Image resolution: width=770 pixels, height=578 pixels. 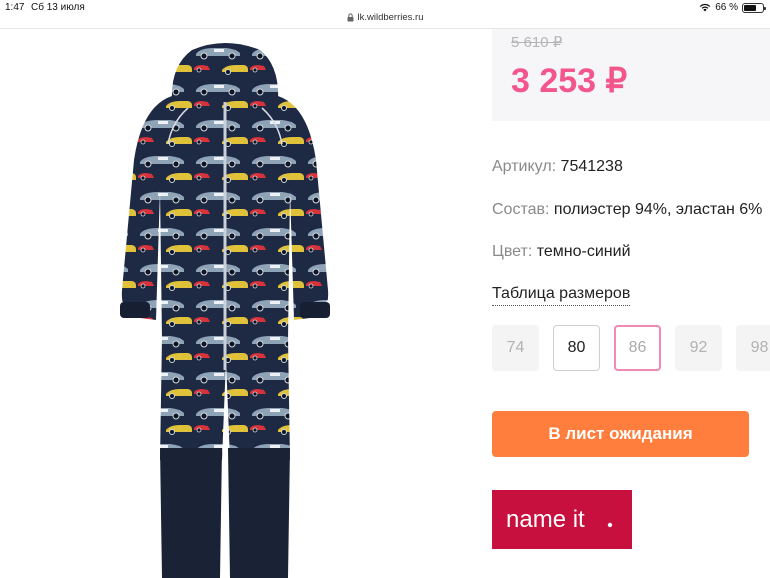 What do you see at coordinates (631, 75) in the screenshot?
I see `price-box: 5 610 ₽ 3 253 ₽` at bounding box center [631, 75].